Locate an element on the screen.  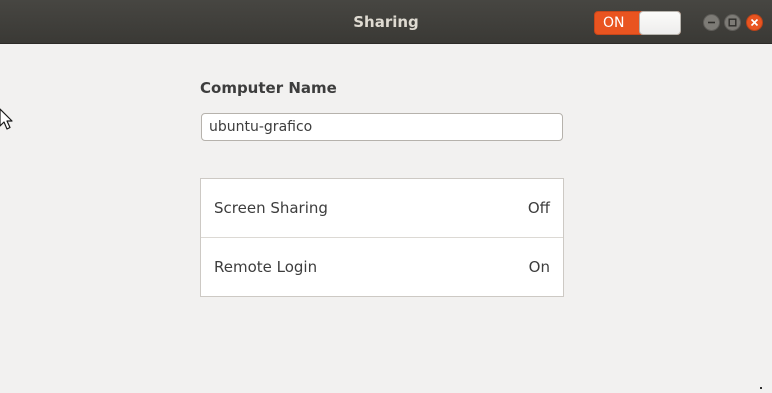
remote-login-status: On is located at coordinates (539, 267).